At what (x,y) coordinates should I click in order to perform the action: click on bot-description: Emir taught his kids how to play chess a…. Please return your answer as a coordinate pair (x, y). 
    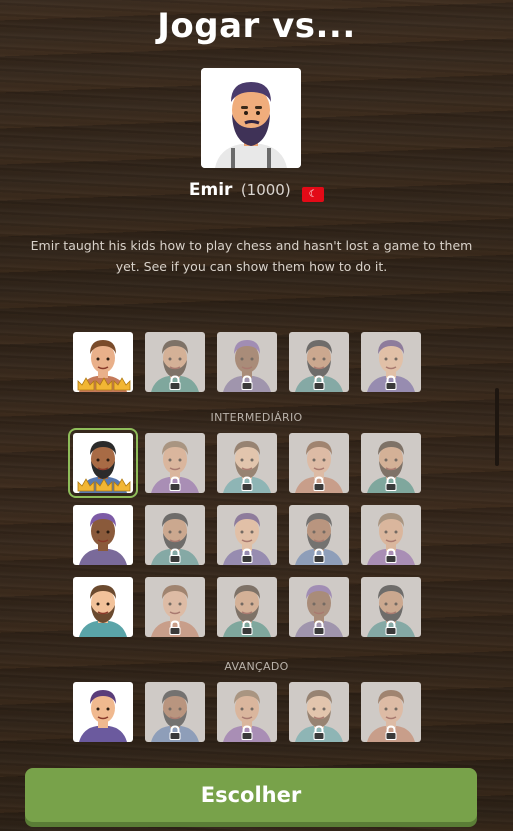
    Looking at the image, I should click on (251, 256).